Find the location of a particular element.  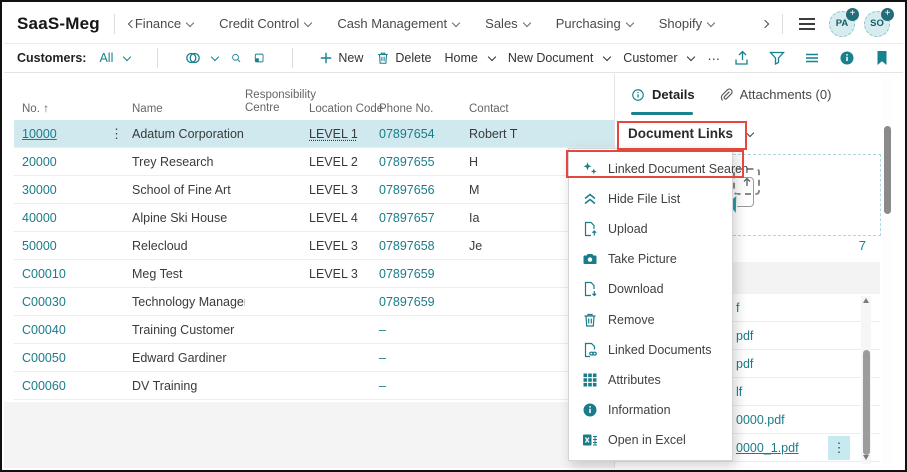

document-links-button: Document Links is located at coordinates (691, 133).